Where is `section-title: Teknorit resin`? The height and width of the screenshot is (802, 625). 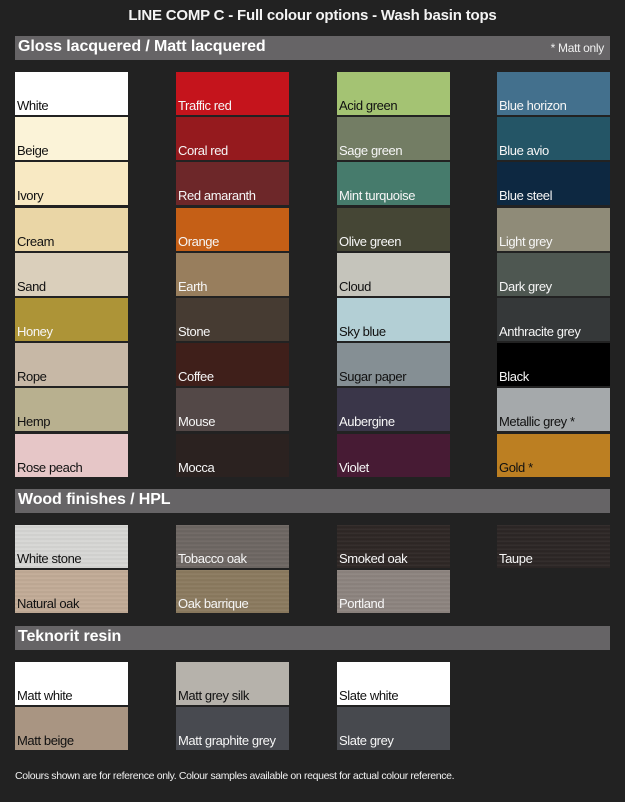
section-title: Teknorit resin is located at coordinates (70, 636).